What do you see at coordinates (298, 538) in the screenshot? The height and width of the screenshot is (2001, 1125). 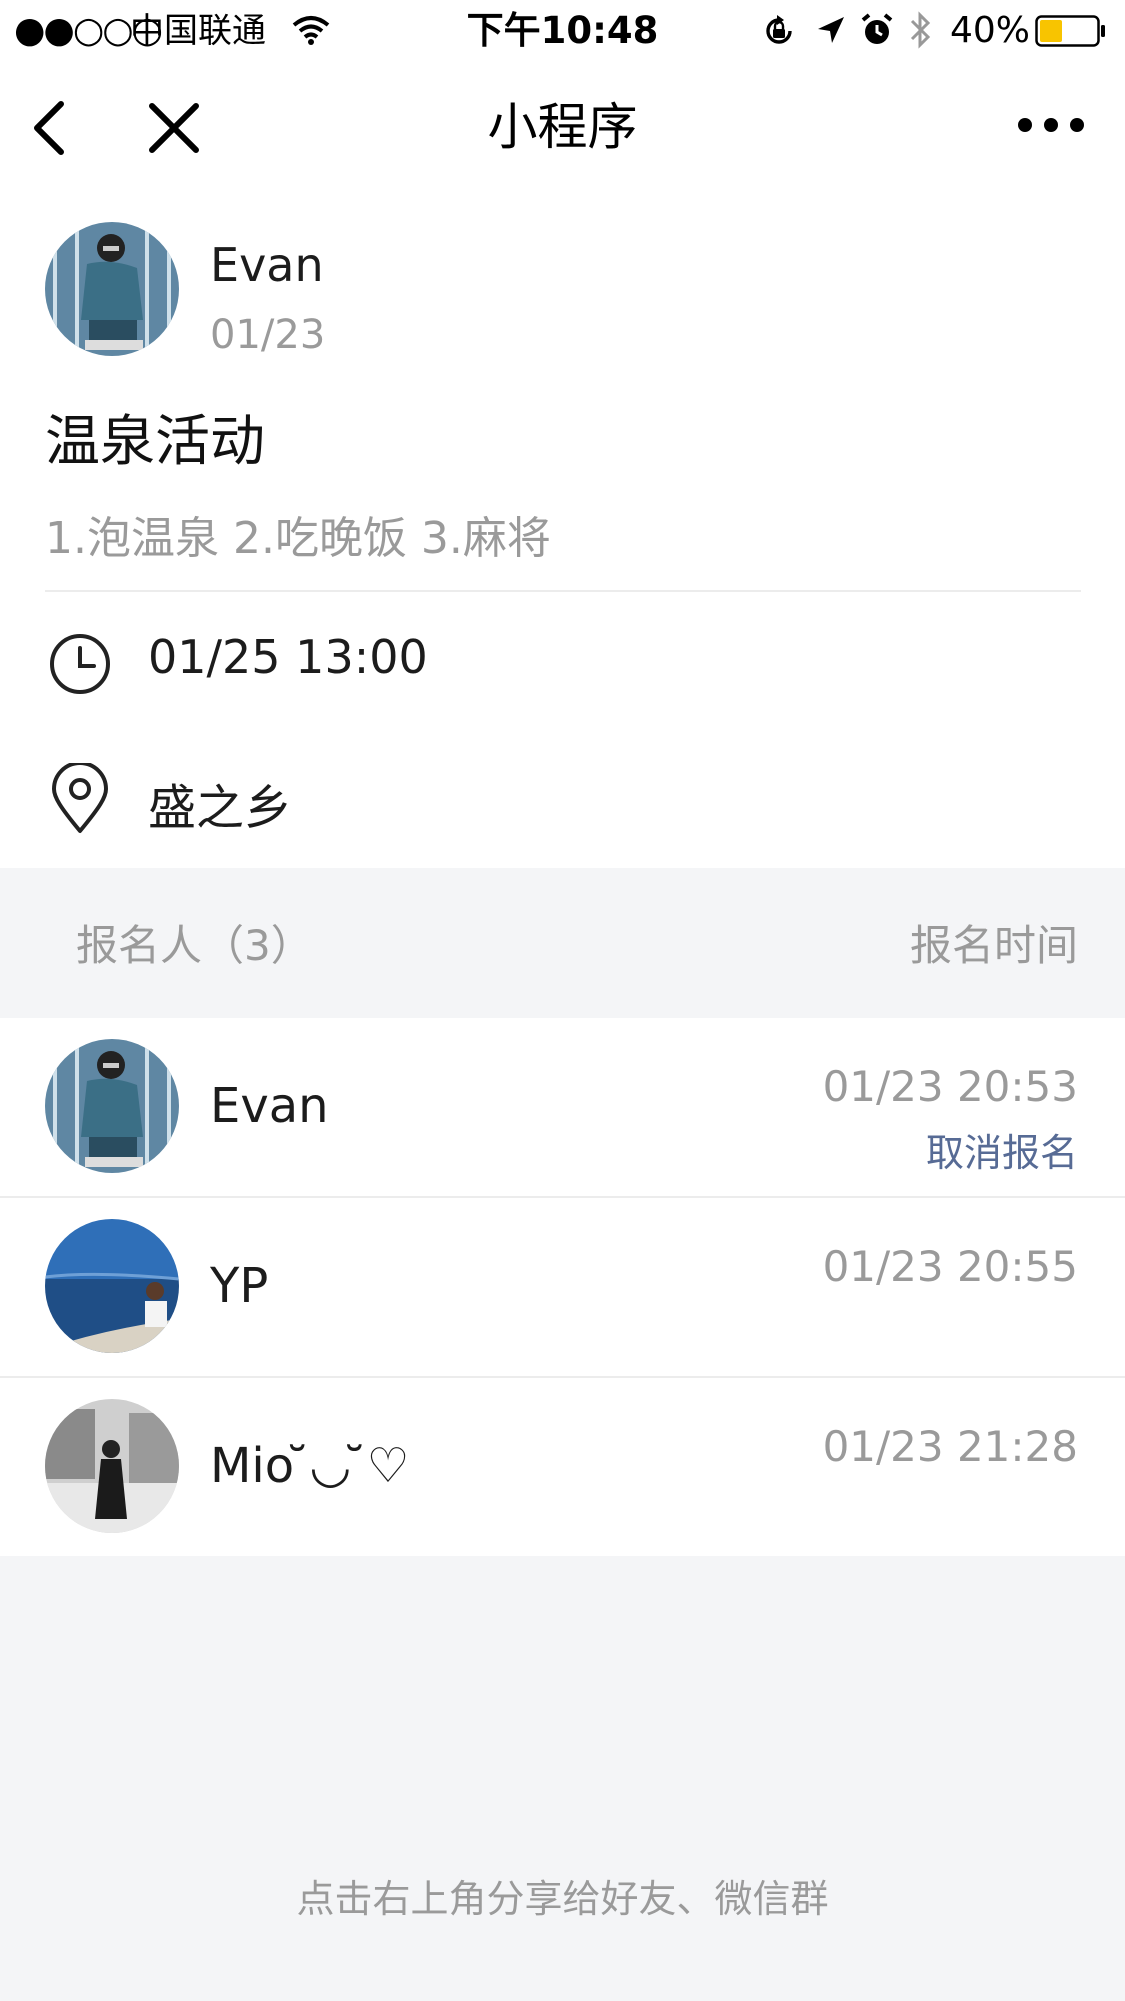 I see `activity-description: 1.泡温泉 2.吃晚饭 3.麻将` at bounding box center [298, 538].